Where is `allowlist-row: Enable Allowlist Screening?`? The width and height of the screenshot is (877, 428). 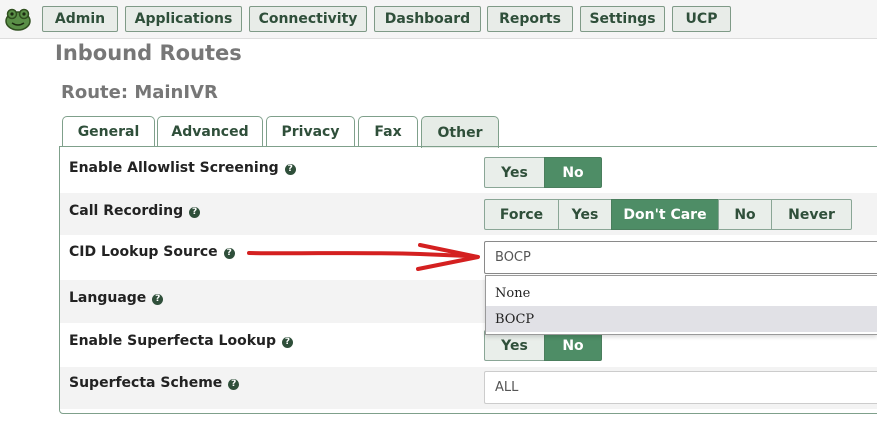
allowlist-row: Enable Allowlist Screening? is located at coordinates (468, 171).